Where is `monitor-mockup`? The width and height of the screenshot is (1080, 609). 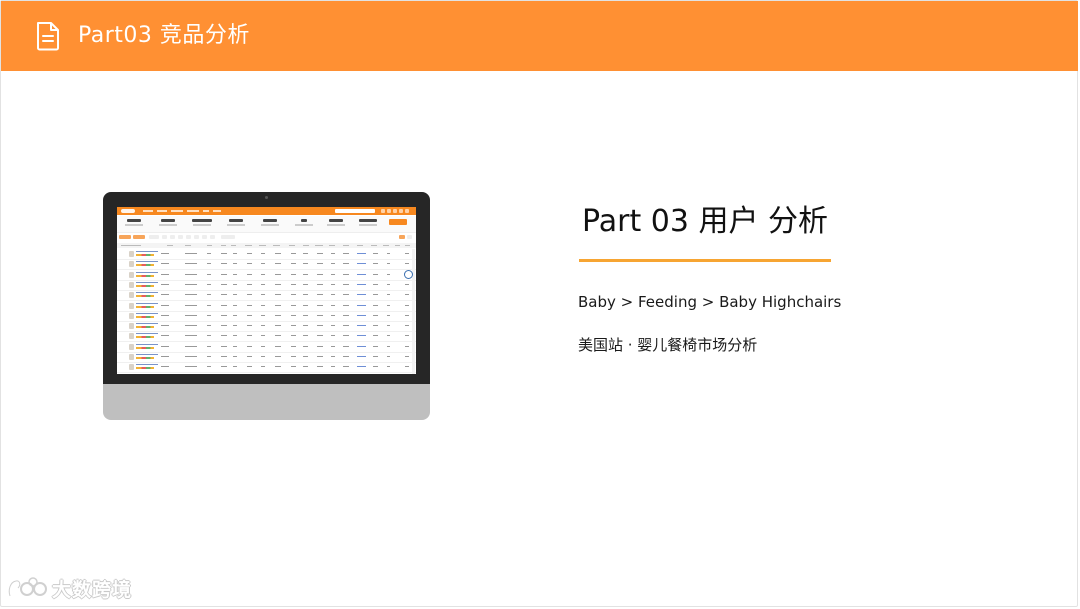
monitor-mockup is located at coordinates (266, 306).